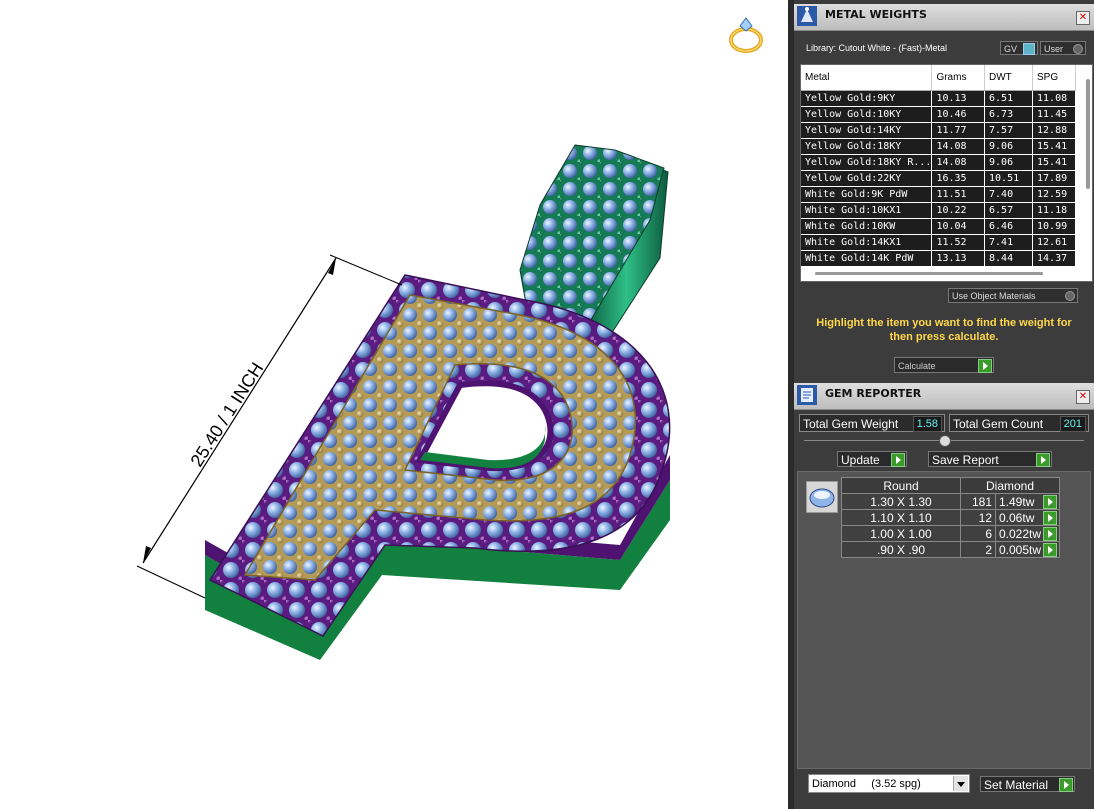 The height and width of the screenshot is (809, 1094). Describe the element at coordinates (807, 16) in the screenshot. I see `scale-icon` at that location.